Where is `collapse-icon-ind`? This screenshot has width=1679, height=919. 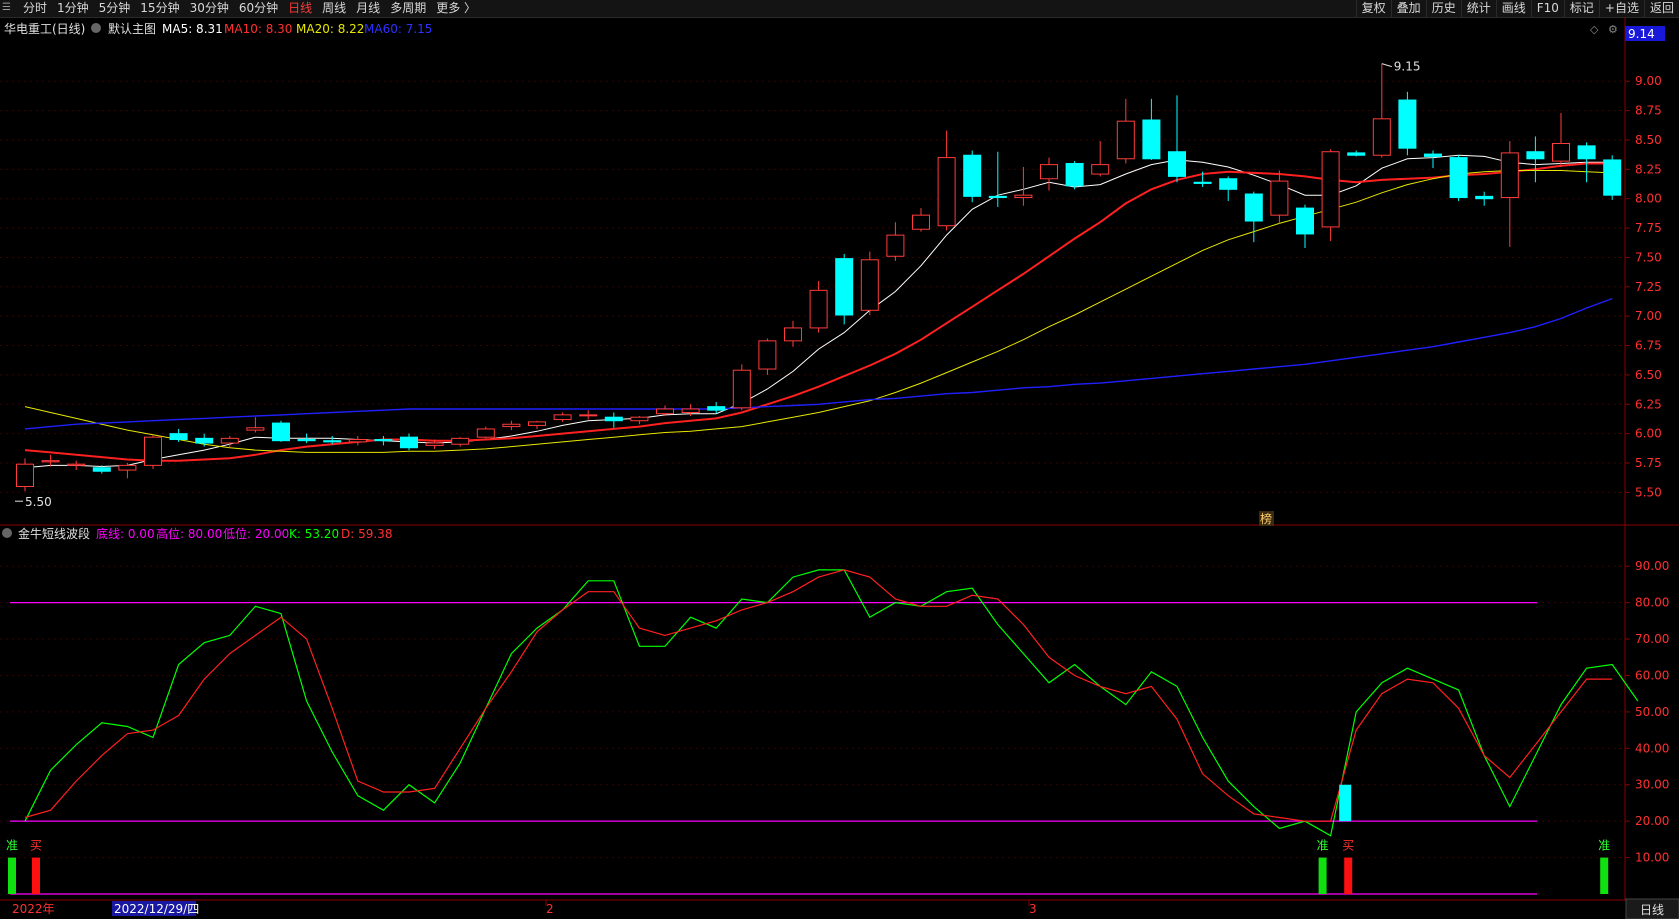 collapse-icon-ind is located at coordinates (7, 533).